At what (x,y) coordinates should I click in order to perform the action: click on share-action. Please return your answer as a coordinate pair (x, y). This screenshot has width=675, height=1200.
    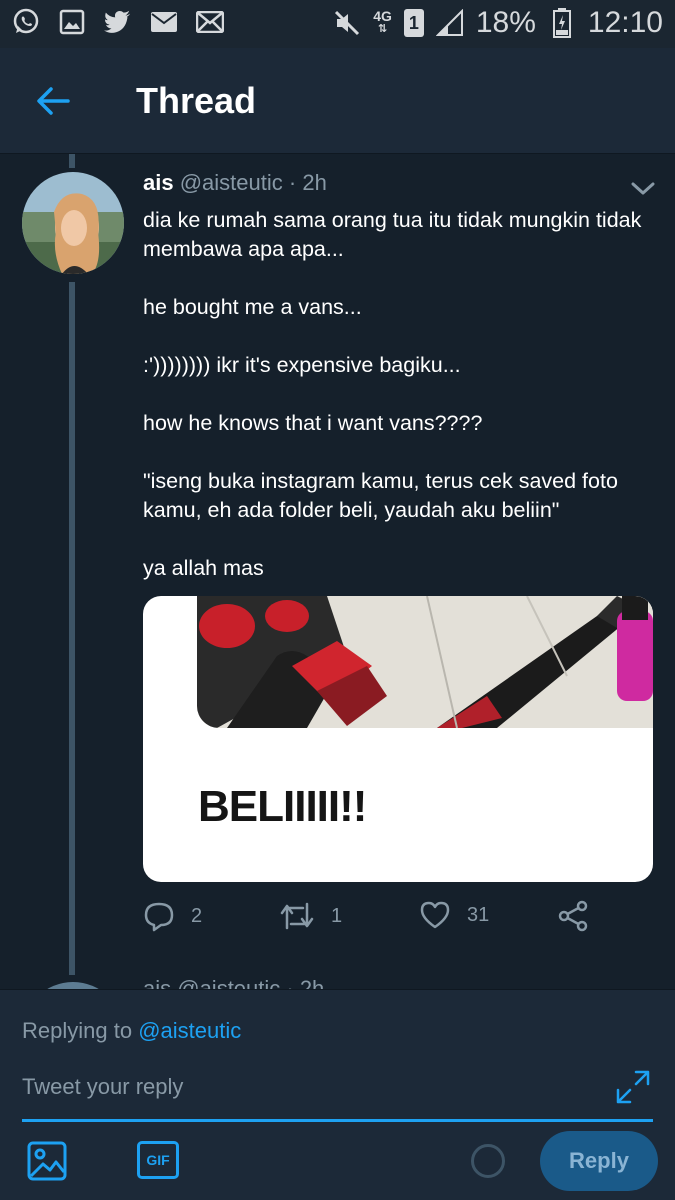
    Looking at the image, I should click on (573, 916).